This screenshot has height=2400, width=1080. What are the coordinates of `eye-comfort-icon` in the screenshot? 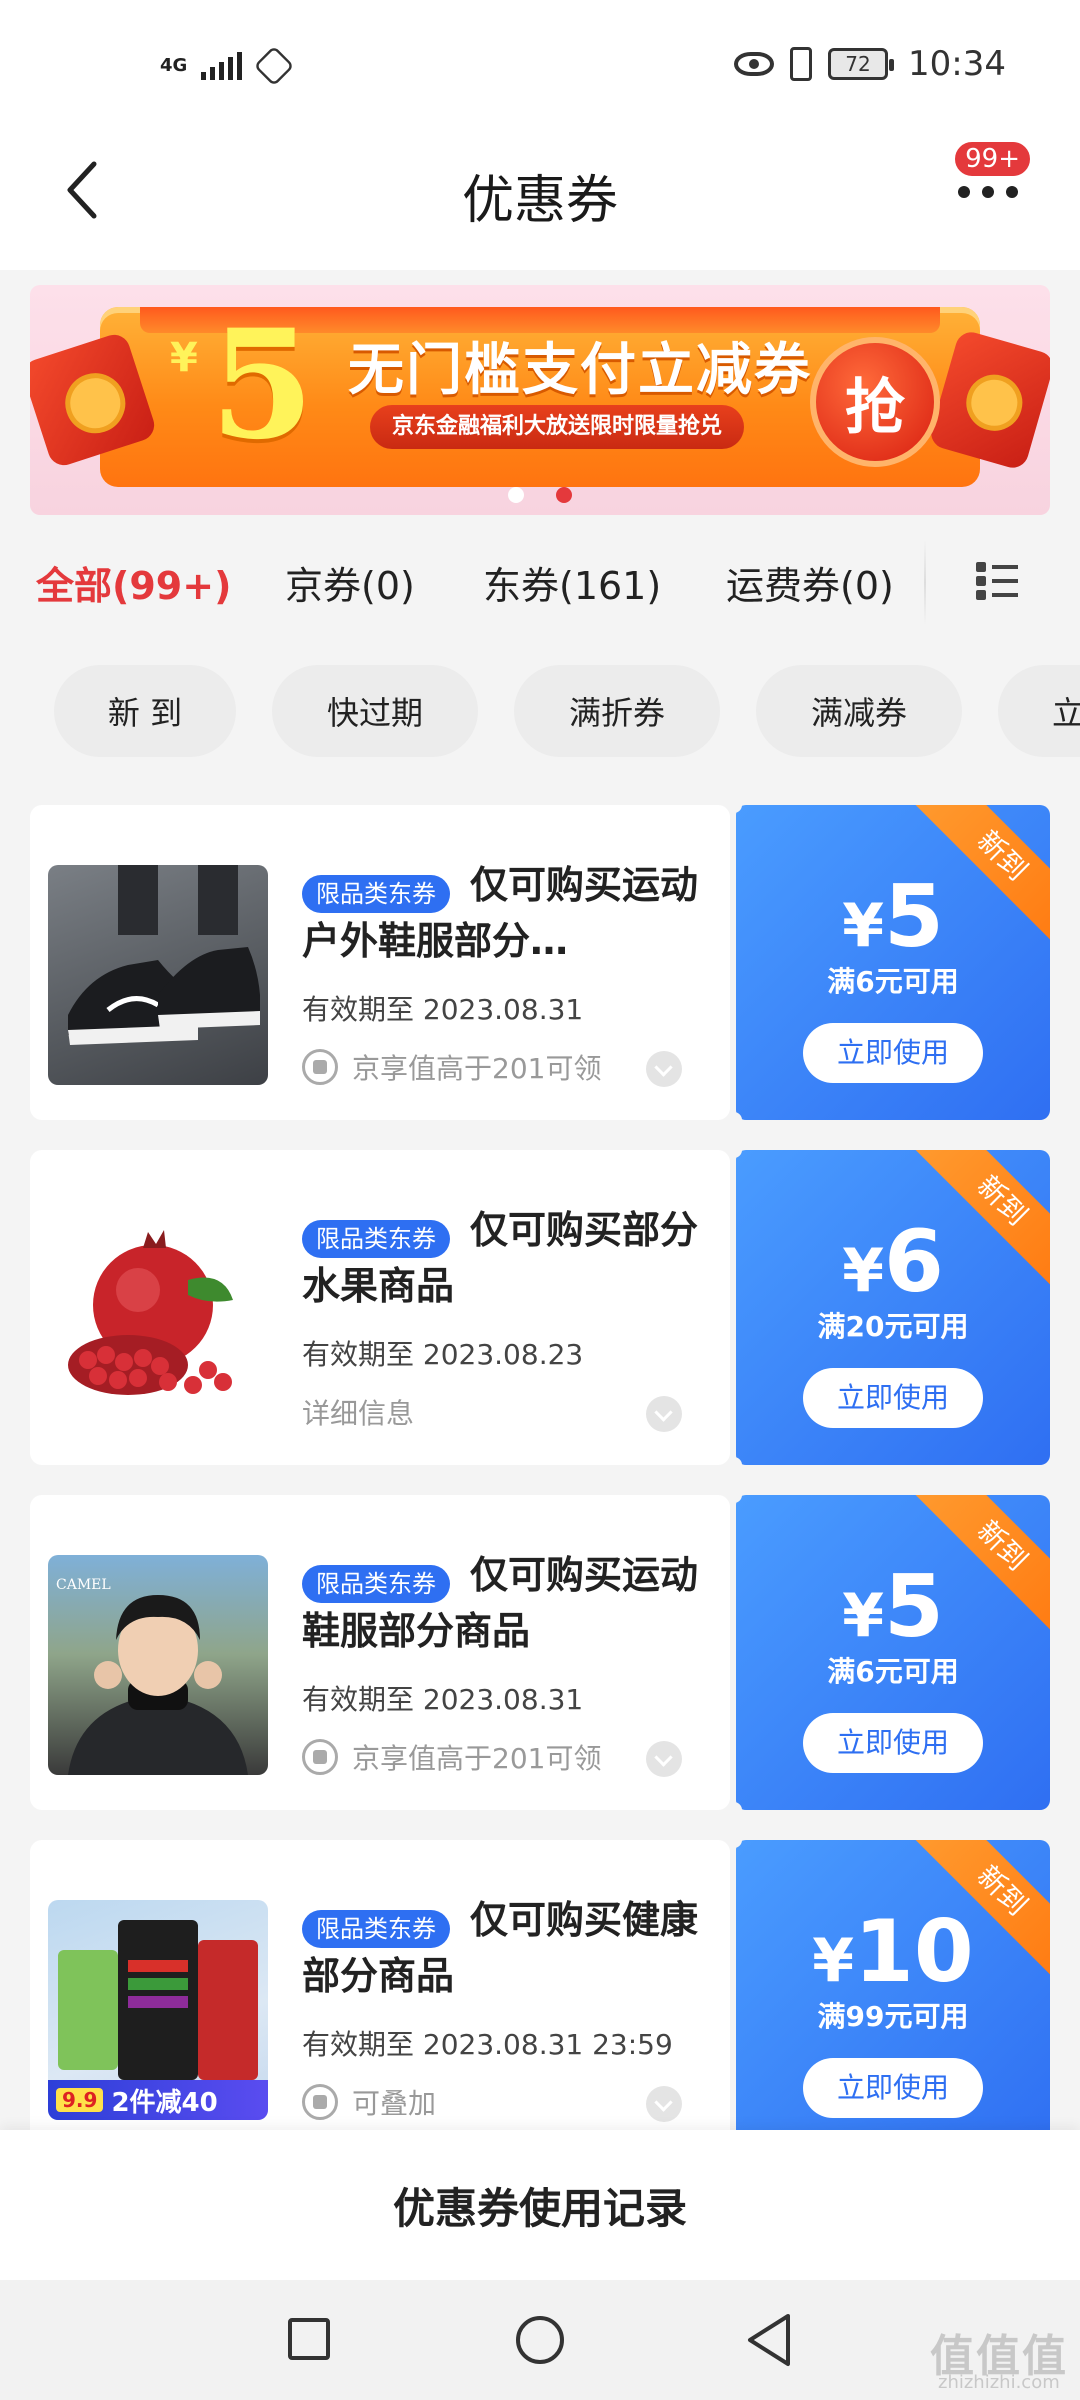 It's located at (754, 64).